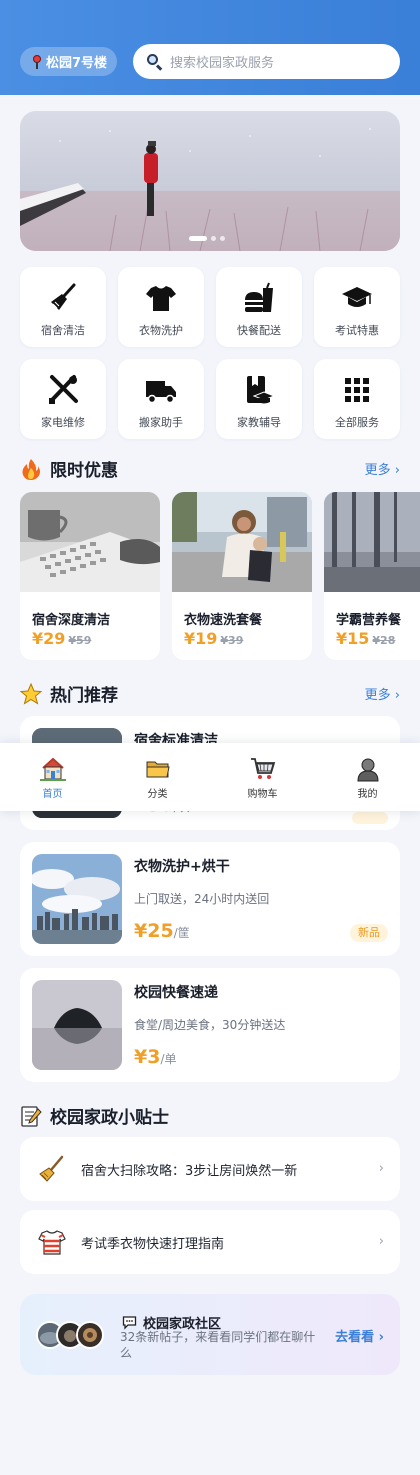 This screenshot has width=420, height=1475. I want to click on book-tutor-icon, so click(261, 390).